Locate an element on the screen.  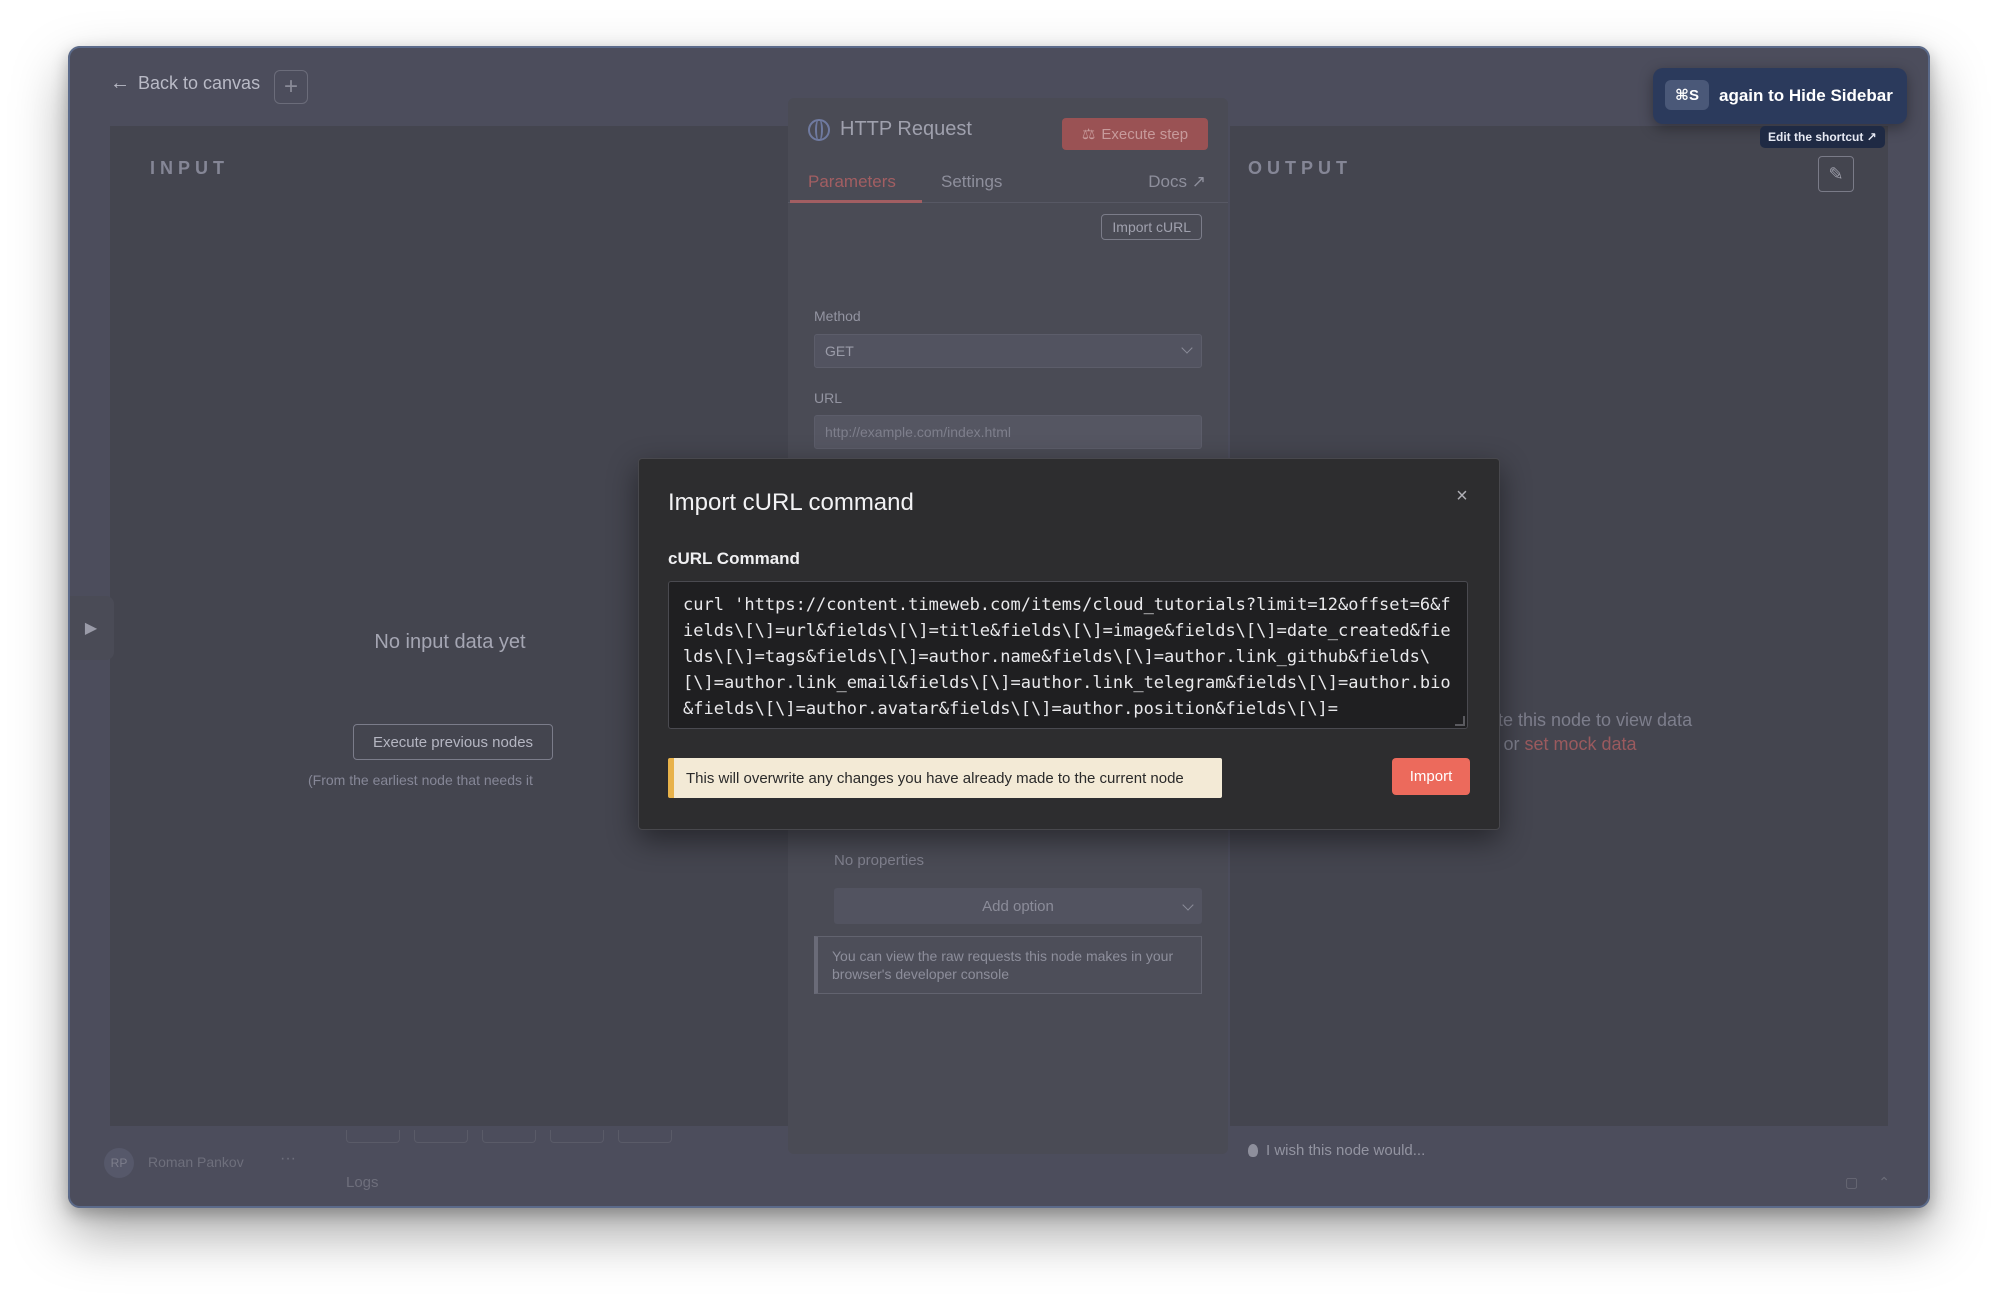
add-node-button: + is located at coordinates (291, 87).